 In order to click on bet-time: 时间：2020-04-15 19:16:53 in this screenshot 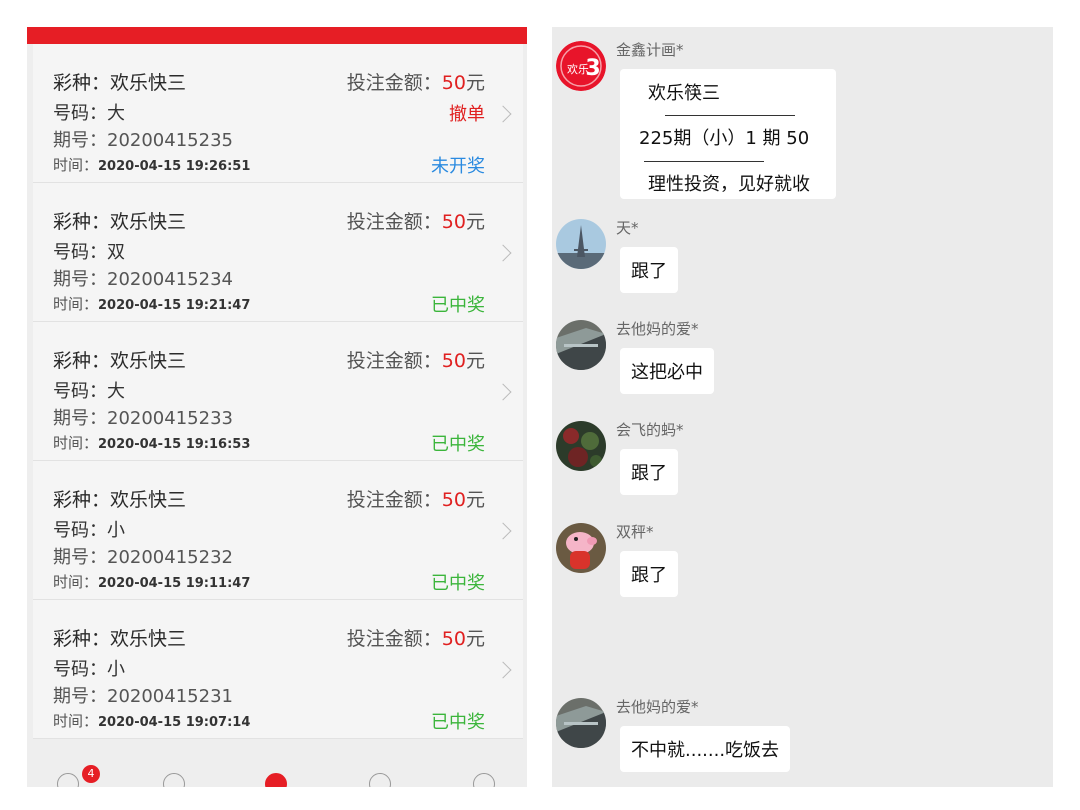, I will do `click(151, 442)`.